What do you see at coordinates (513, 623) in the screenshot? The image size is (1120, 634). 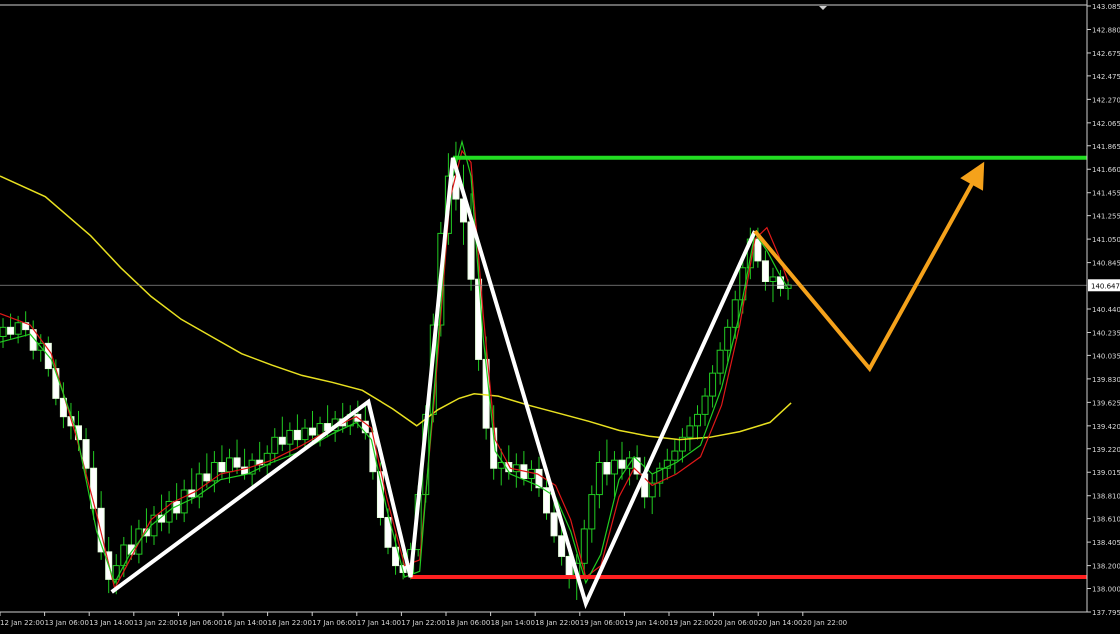 I see `time-tick-label: 18 Jan 14:00` at bounding box center [513, 623].